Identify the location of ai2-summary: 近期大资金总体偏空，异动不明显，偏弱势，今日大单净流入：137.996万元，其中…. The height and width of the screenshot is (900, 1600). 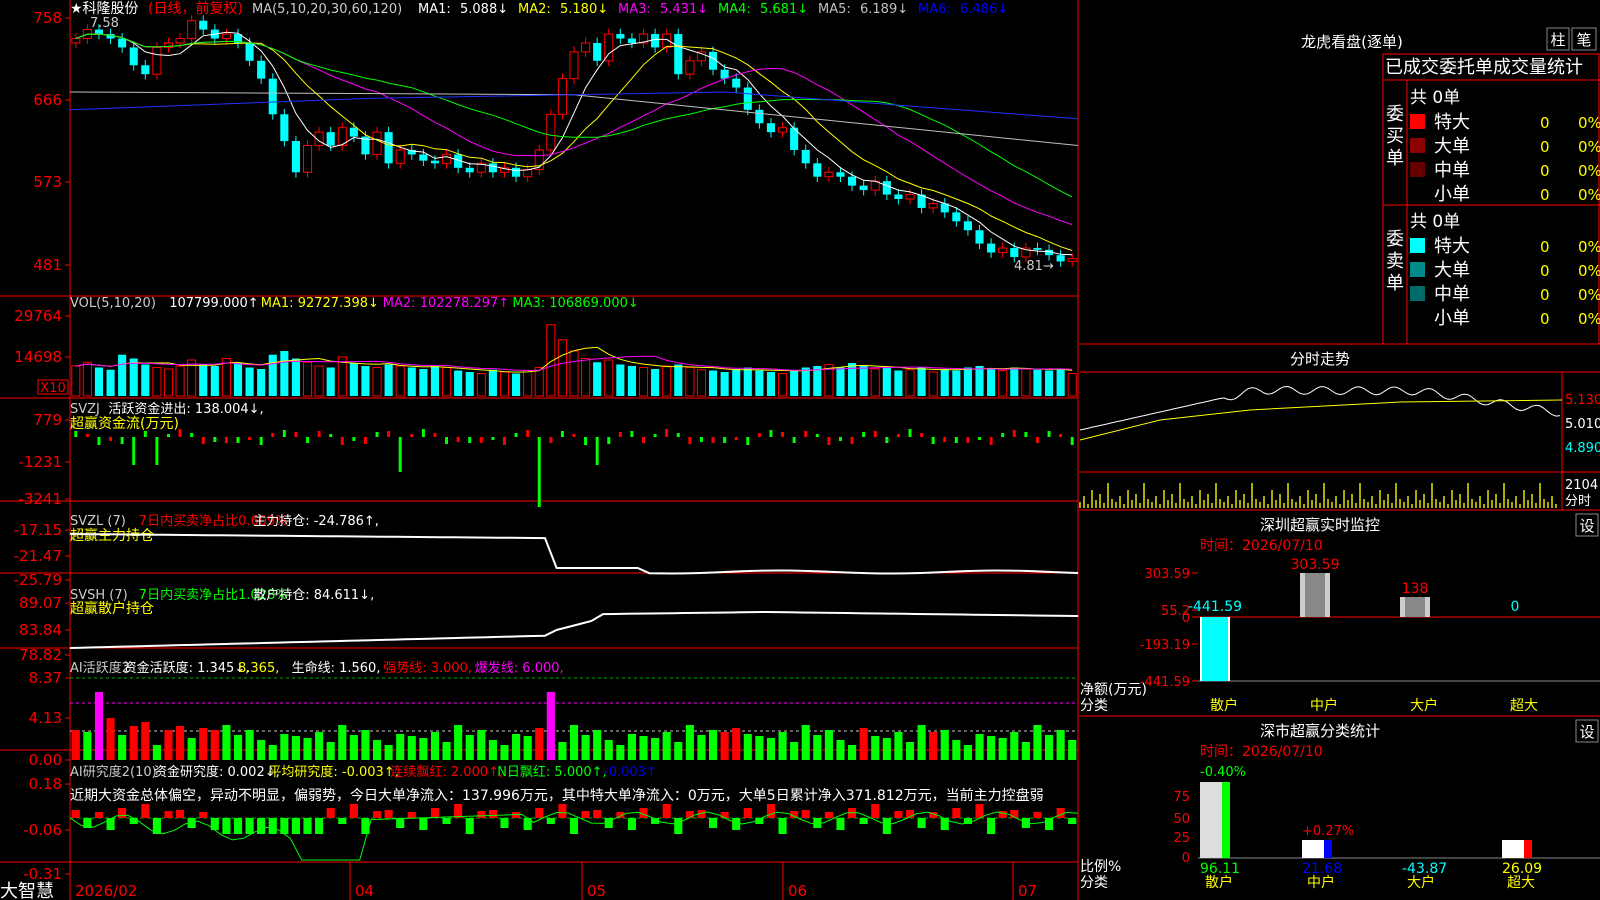
(557, 795).